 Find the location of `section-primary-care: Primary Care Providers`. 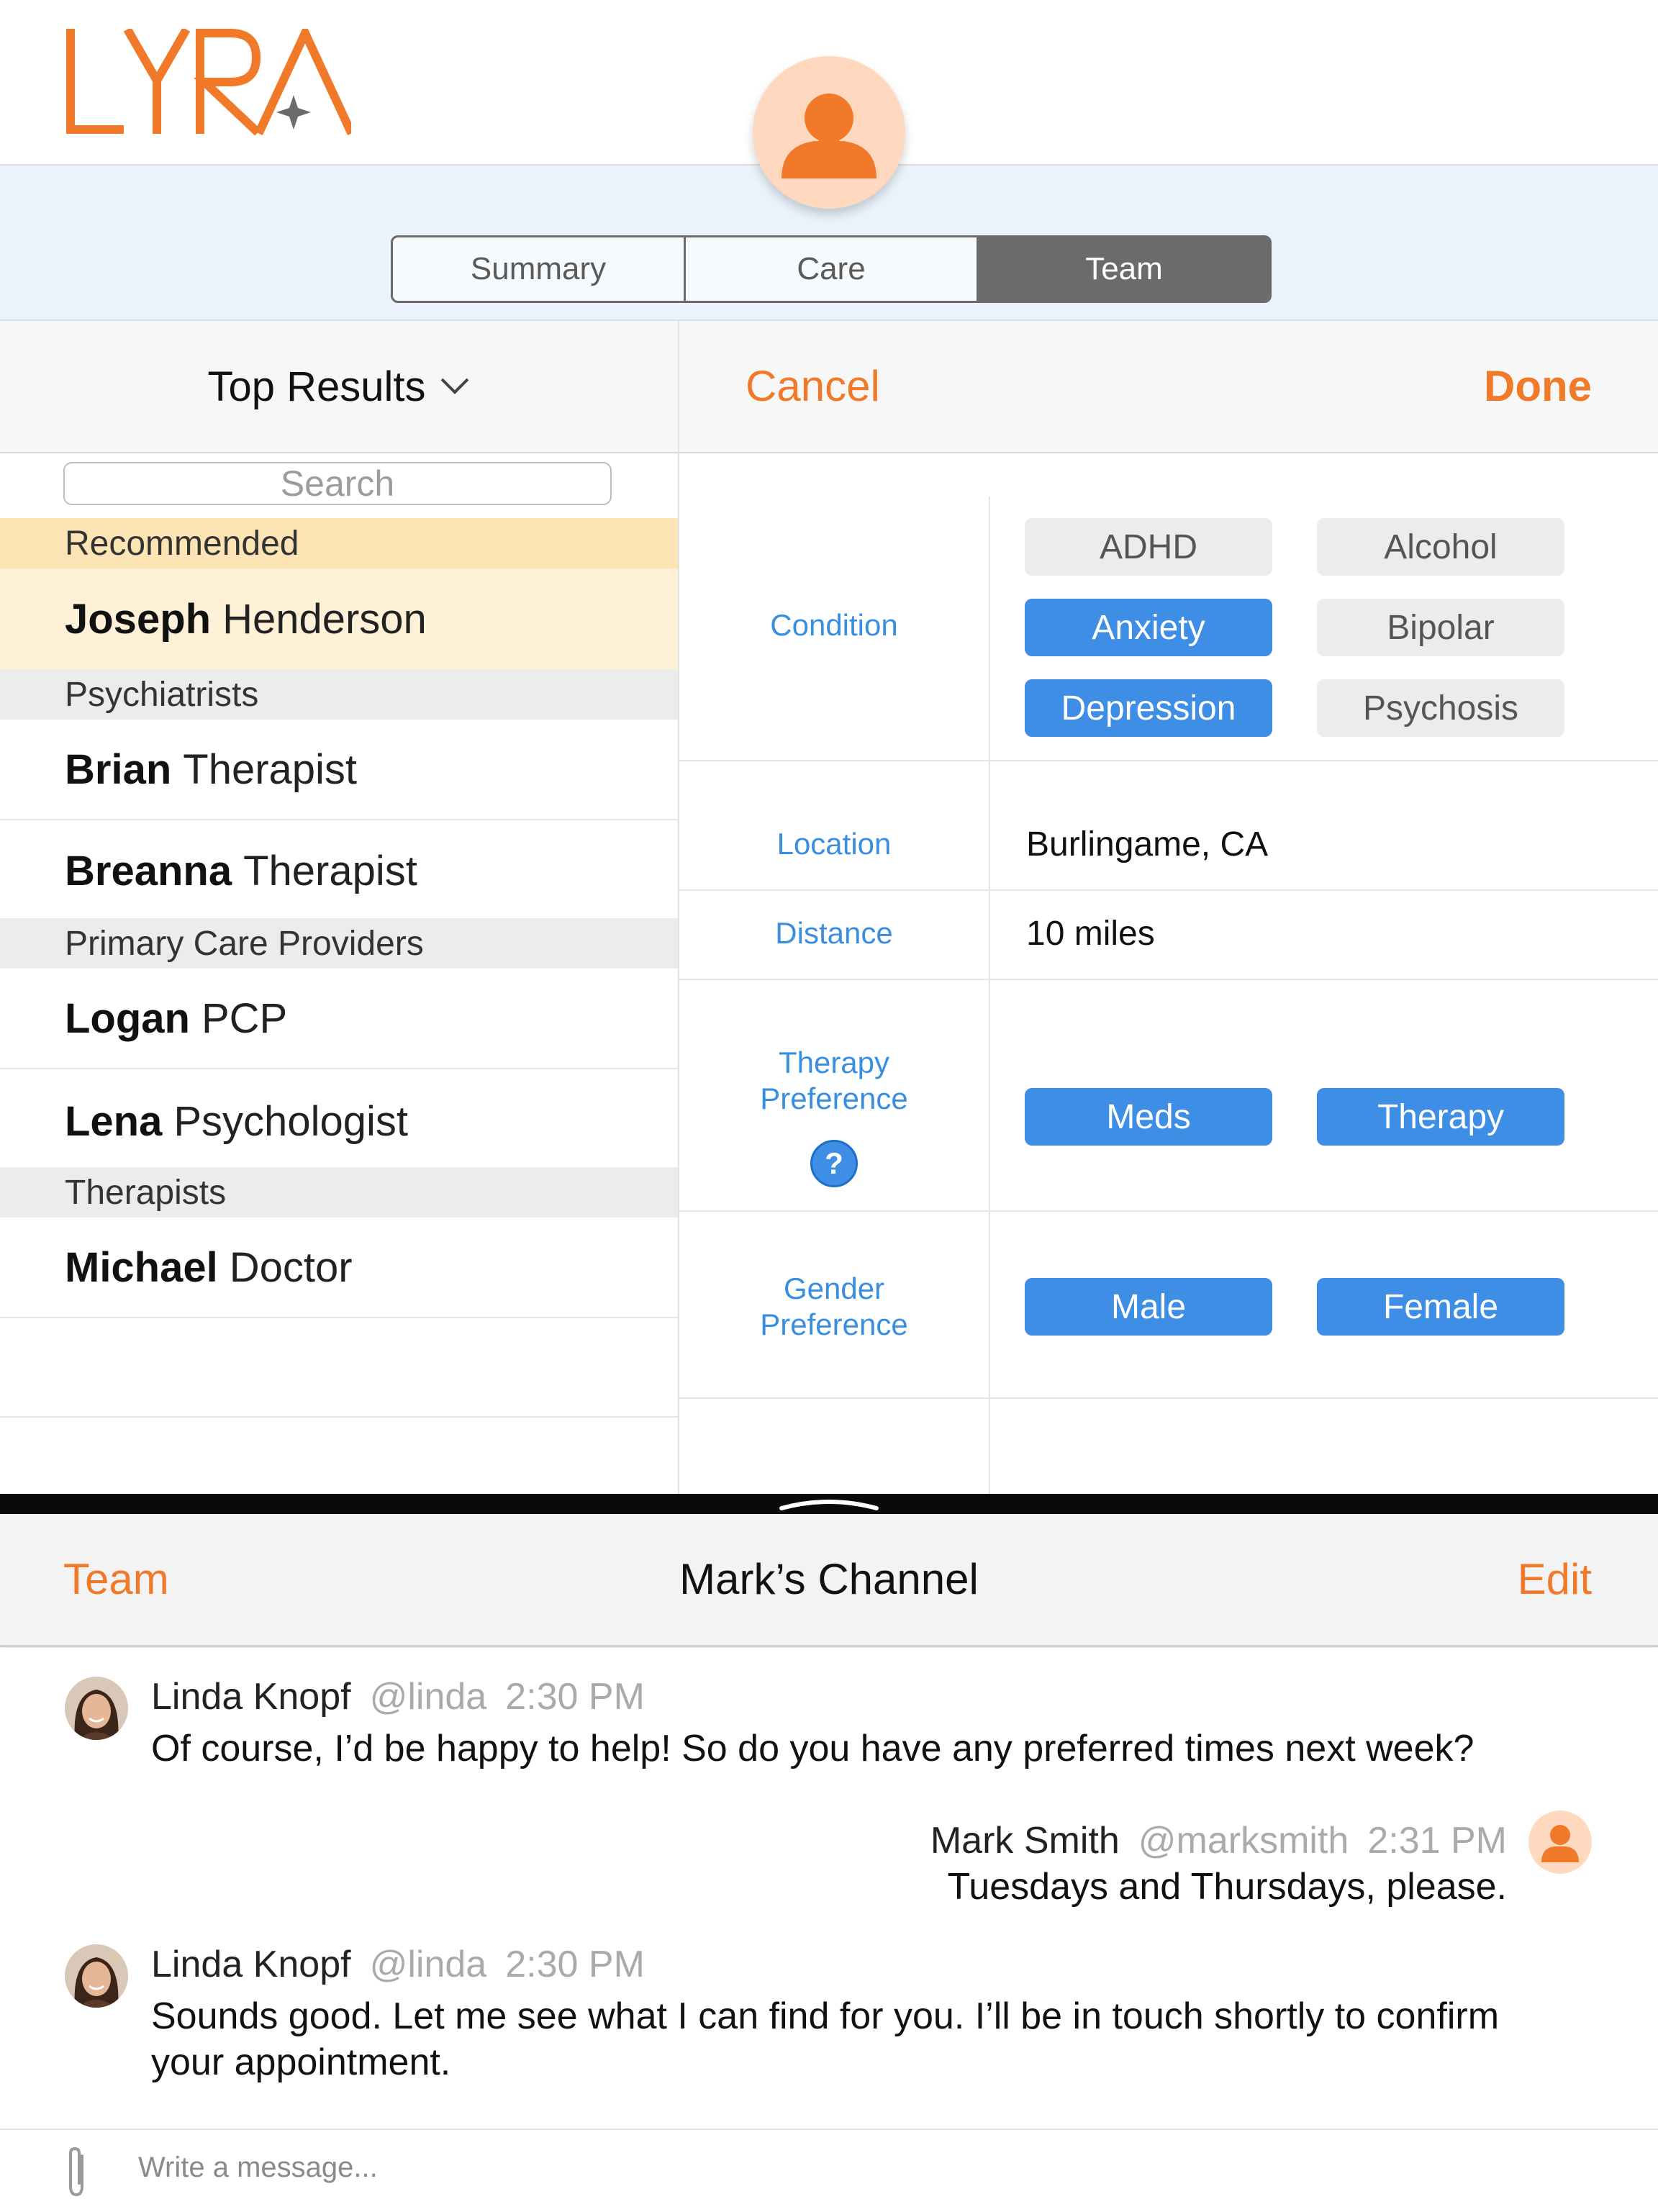

section-primary-care: Primary Care Providers is located at coordinates (339, 943).